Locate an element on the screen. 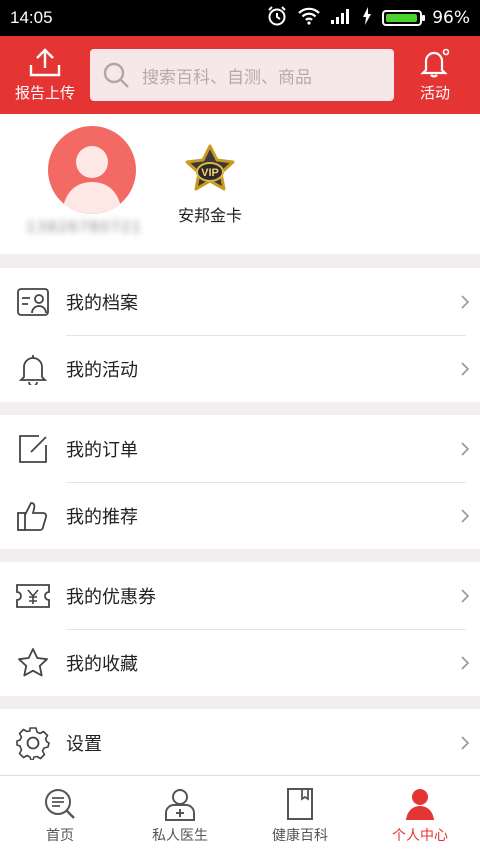 This screenshot has width=480, height=856. menu-item-label: 我的优惠券 is located at coordinates (111, 597).